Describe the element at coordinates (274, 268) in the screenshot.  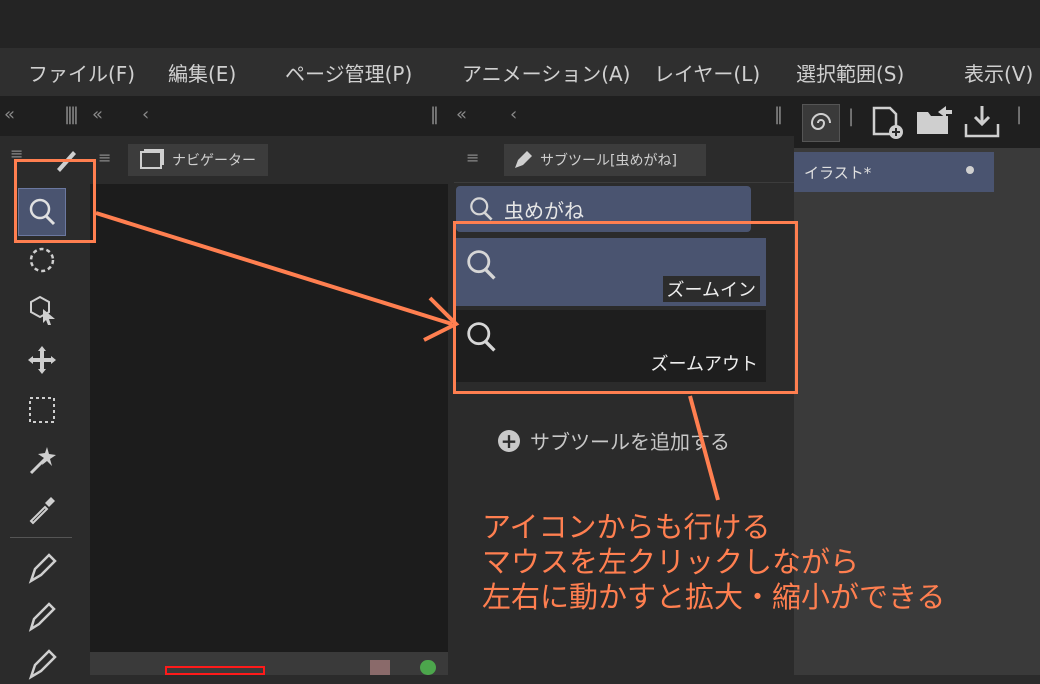
I see `annotation-arrow` at that location.